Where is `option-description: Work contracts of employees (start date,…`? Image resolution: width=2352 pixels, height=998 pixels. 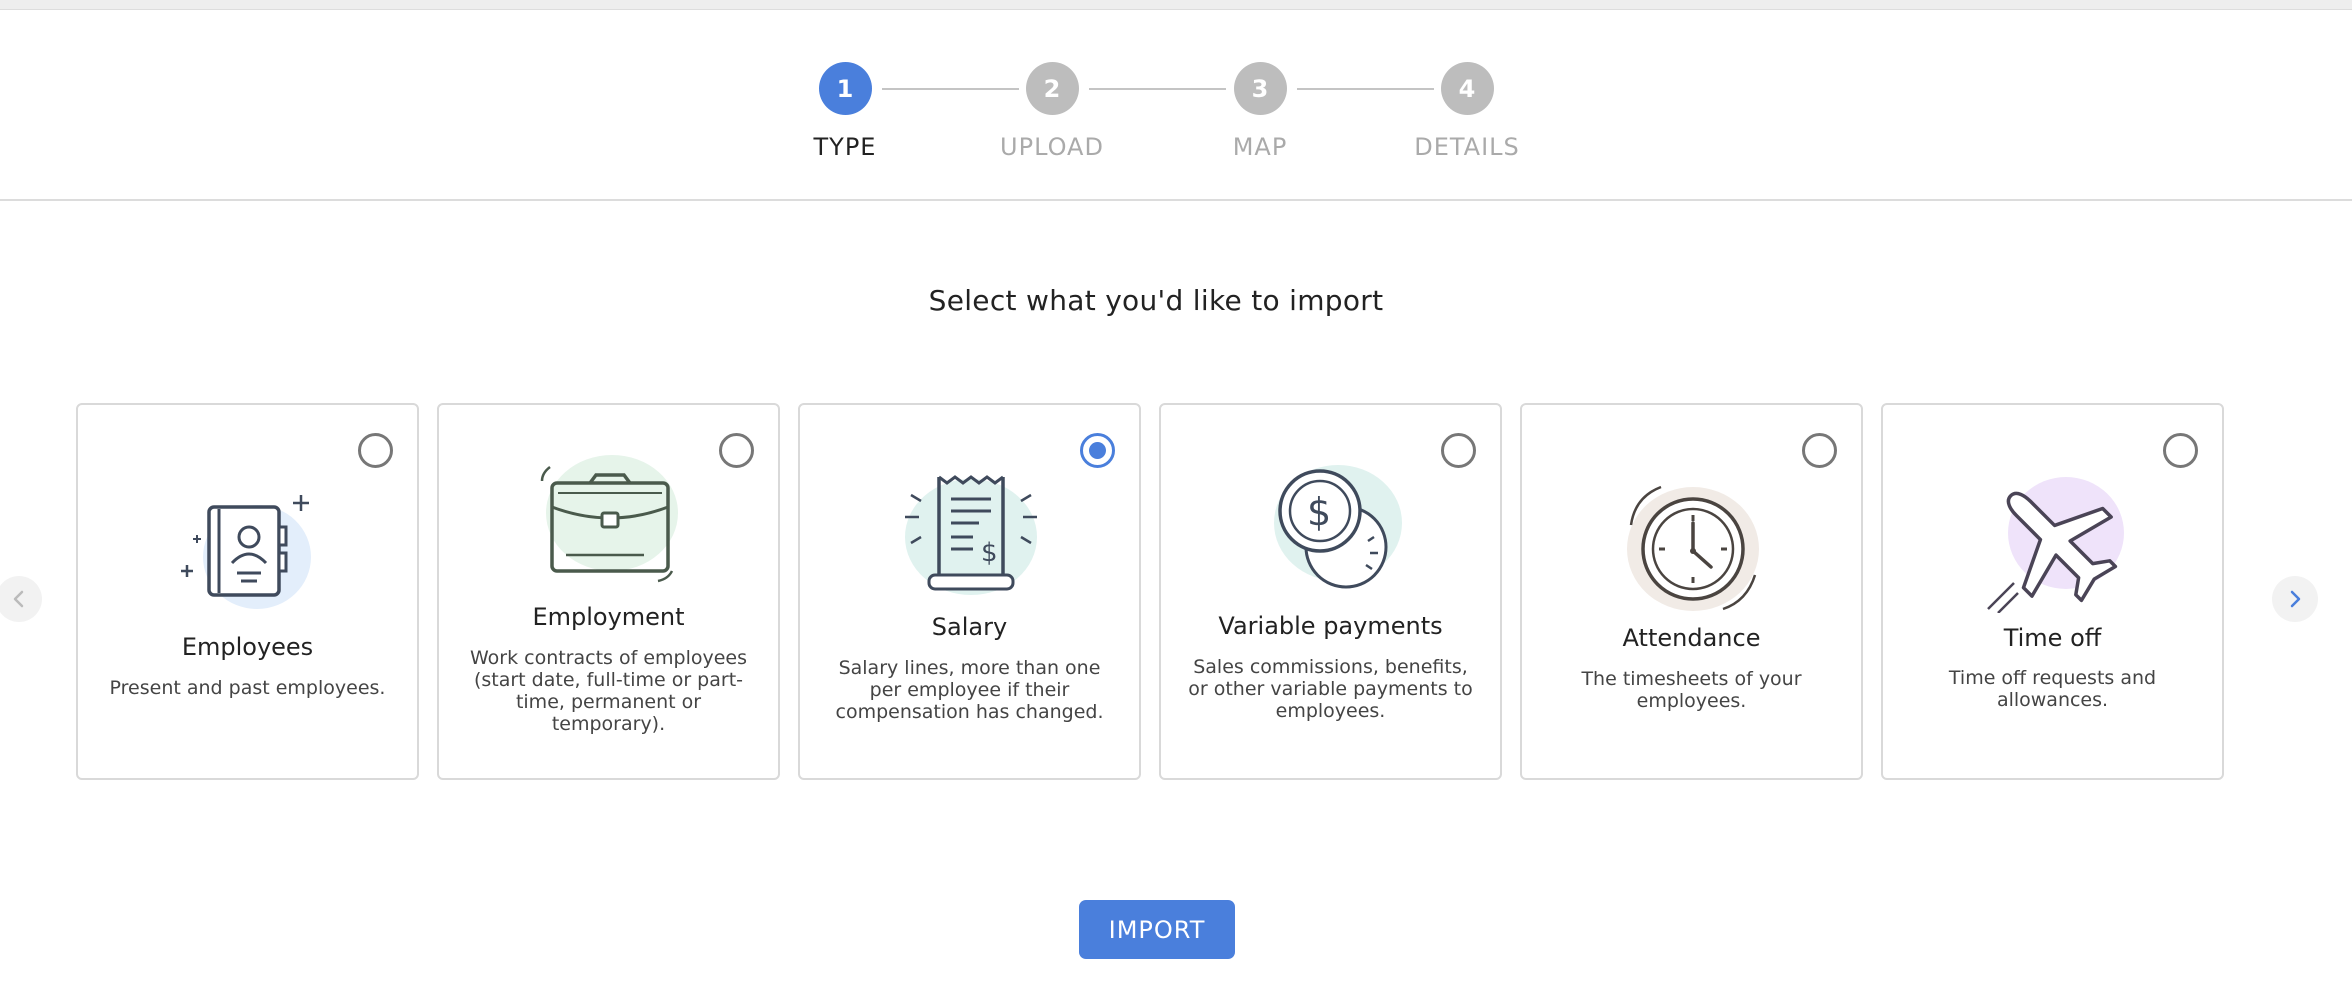 option-description: Work contracts of employees (start date,… is located at coordinates (608, 691).